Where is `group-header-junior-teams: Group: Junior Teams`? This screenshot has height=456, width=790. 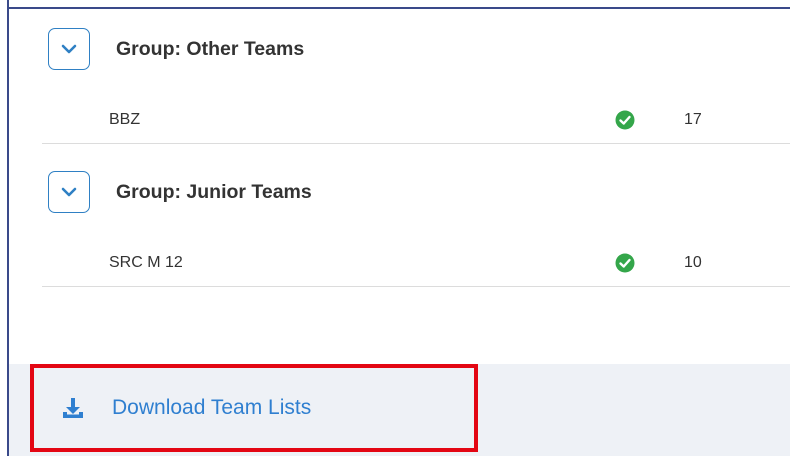 group-header-junior-teams: Group: Junior Teams is located at coordinates (180, 192).